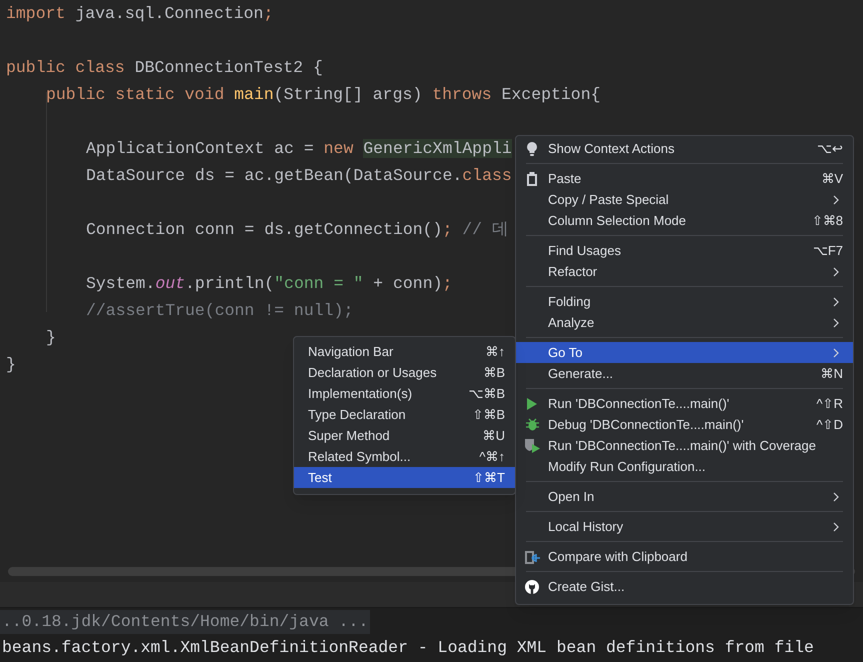  What do you see at coordinates (269, 284) in the screenshot?
I see `code-line: System.out.println("conn = " + conn);` at bounding box center [269, 284].